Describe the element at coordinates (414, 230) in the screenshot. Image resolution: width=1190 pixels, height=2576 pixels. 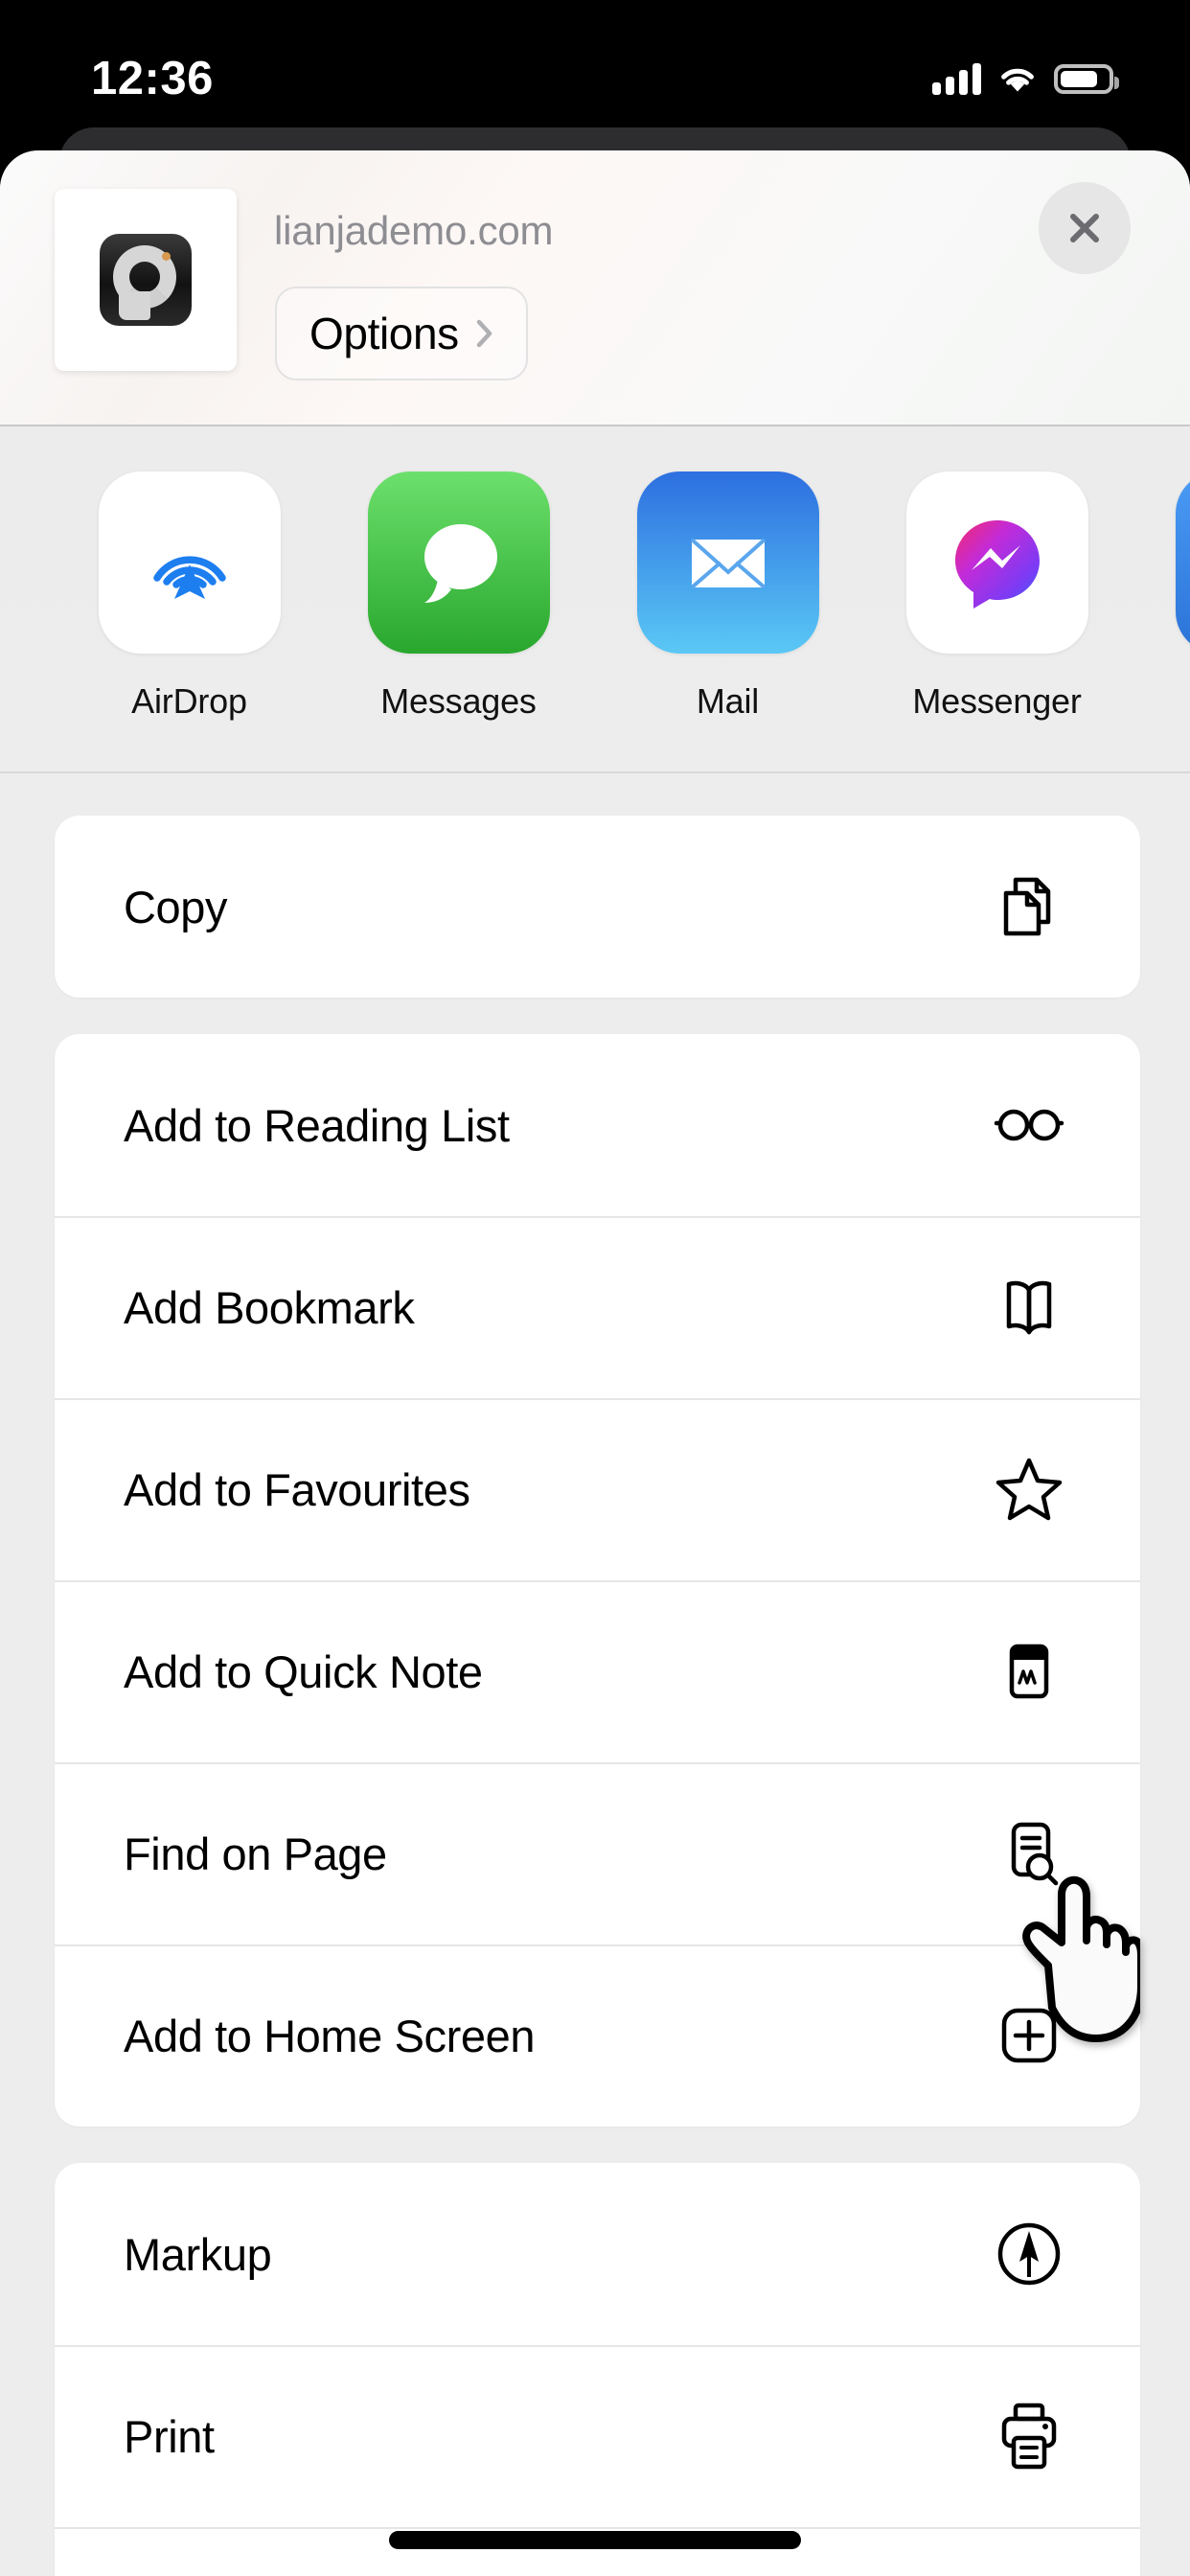
I see `site-url: lianjademo.com` at that location.